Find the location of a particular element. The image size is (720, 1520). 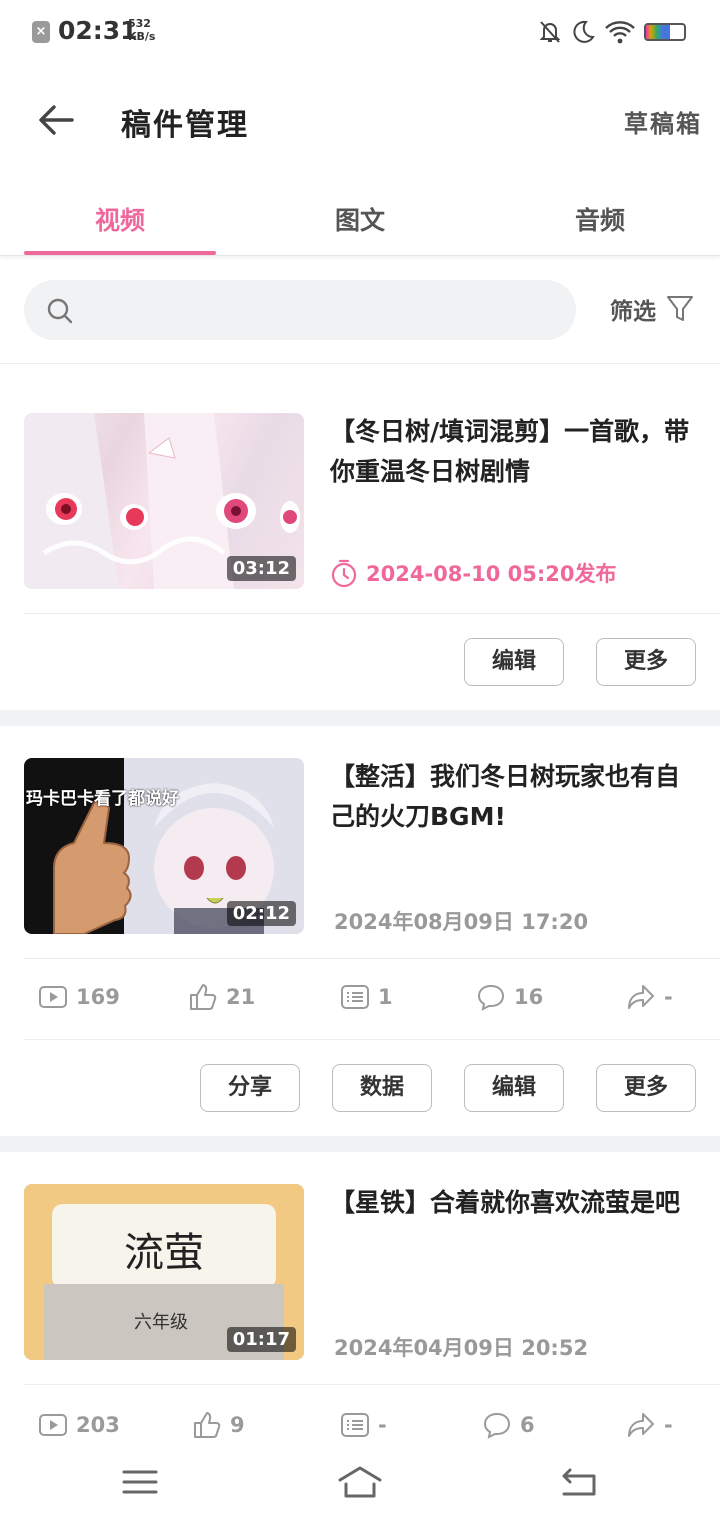

stat-danmaku: 1 is located at coordinates (366, 997).